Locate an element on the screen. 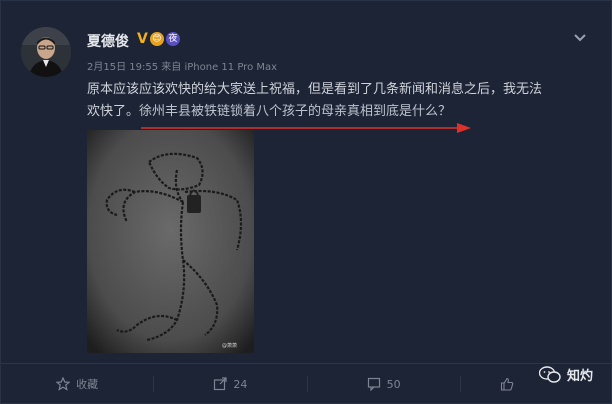 This screenshot has width=612, height=404. avatar-image is located at coordinates (46, 52).